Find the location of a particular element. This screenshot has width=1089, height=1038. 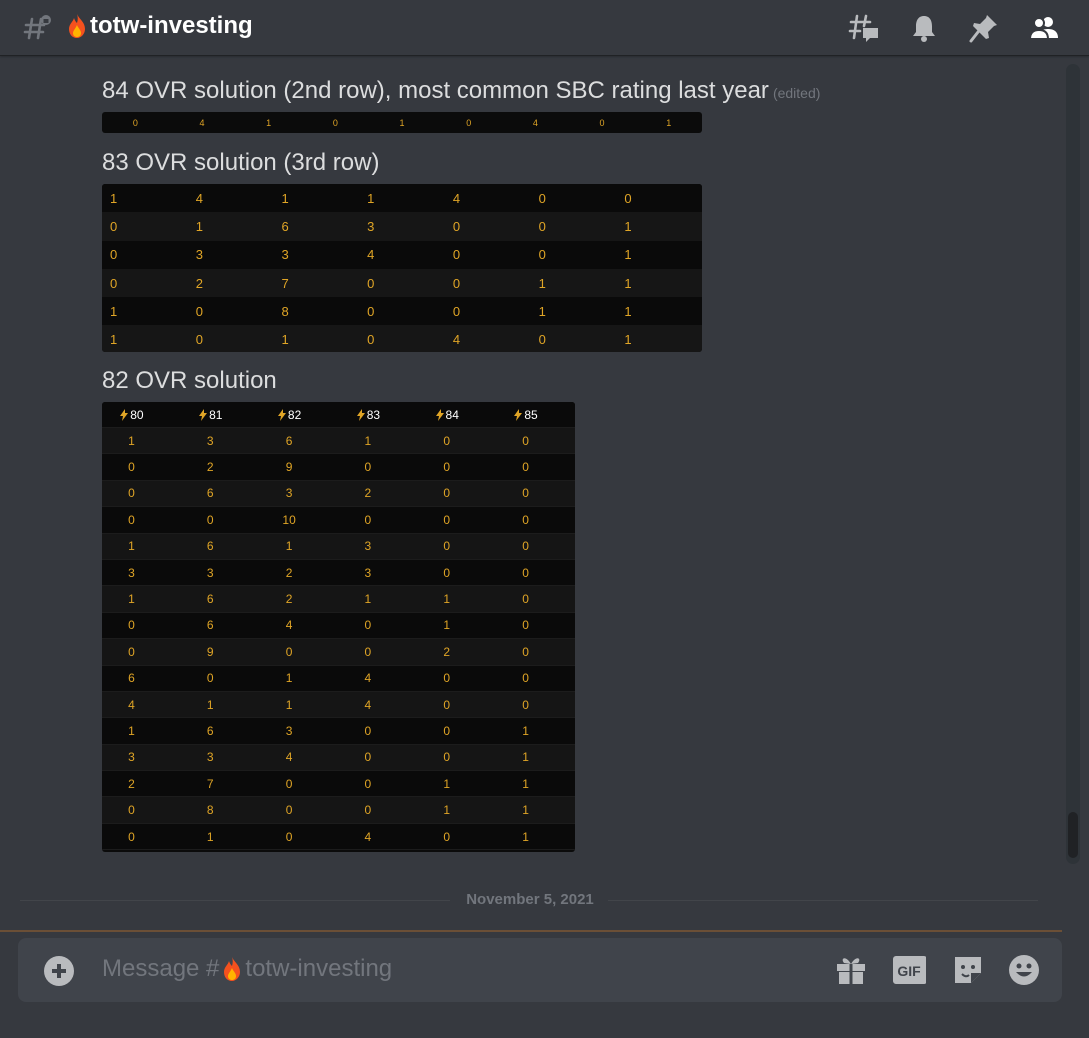

table-cell: 9 is located at coordinates (289, 467).